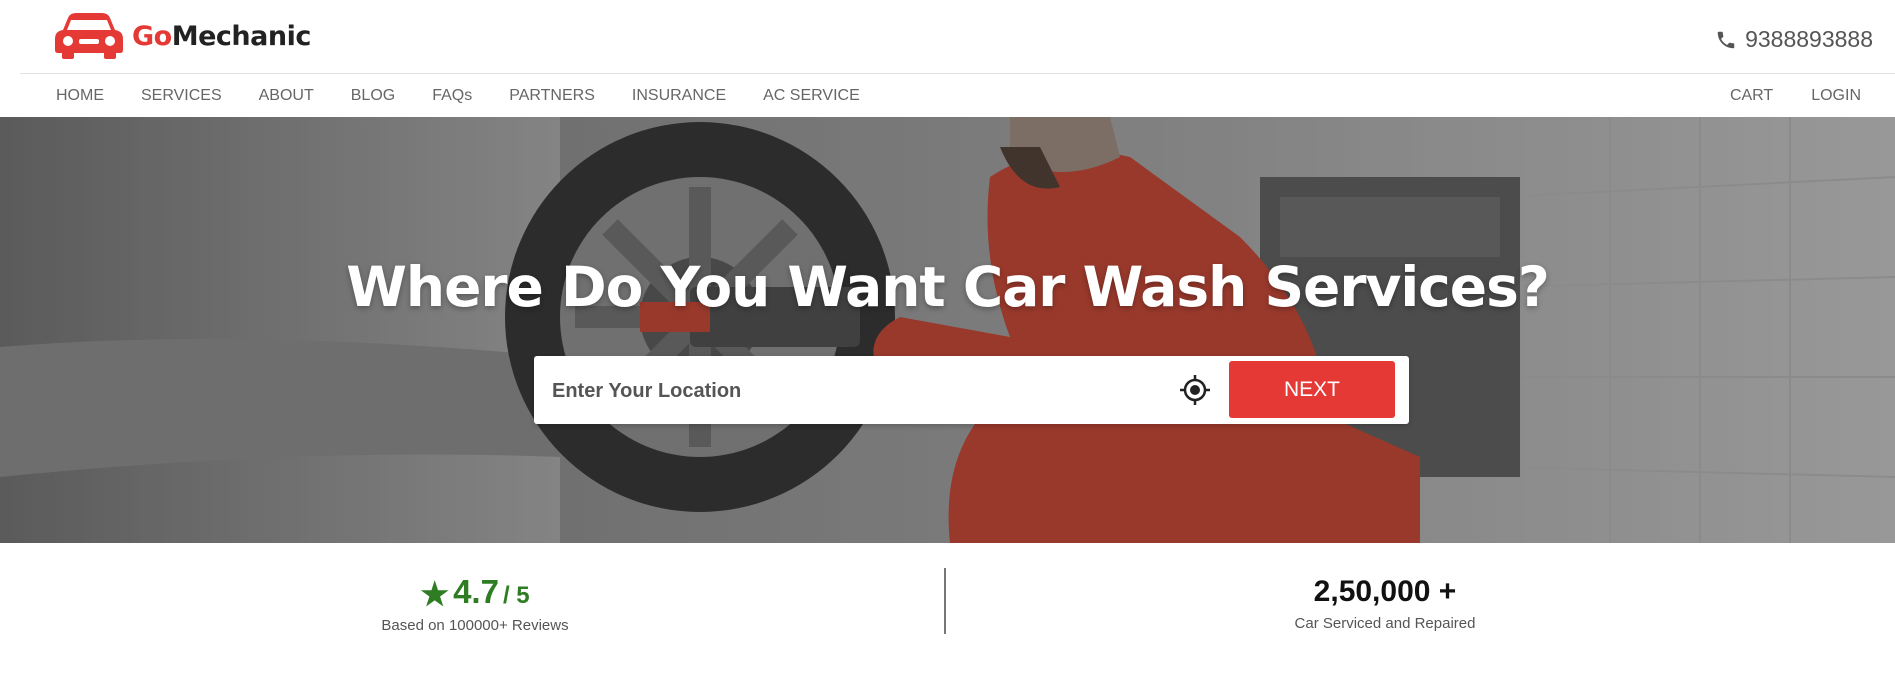  What do you see at coordinates (1385, 623) in the screenshot?
I see `serviced-caption: Car Serviced and Repaired` at bounding box center [1385, 623].